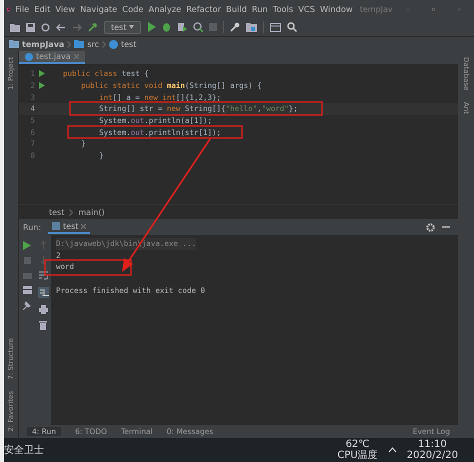  What do you see at coordinates (43, 275) in the screenshot?
I see `soft-wrap-icon` at bounding box center [43, 275].